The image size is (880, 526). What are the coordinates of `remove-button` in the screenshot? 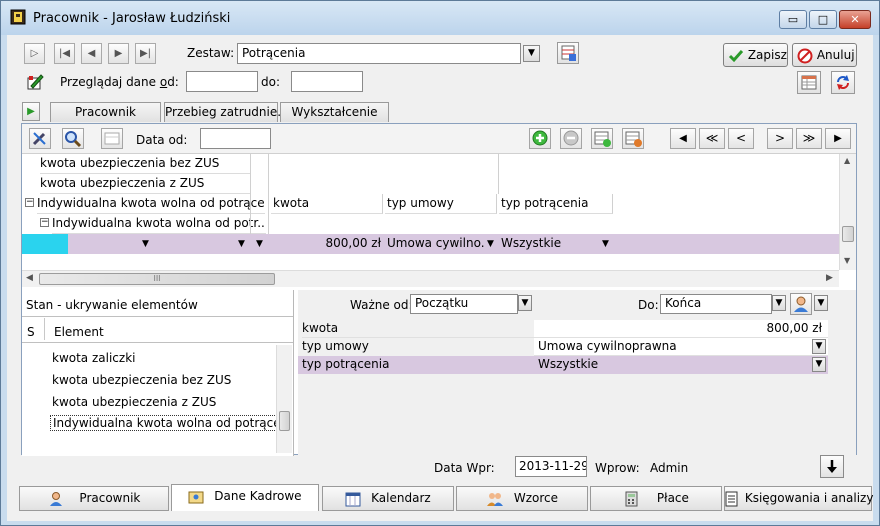 It's located at (571, 138).